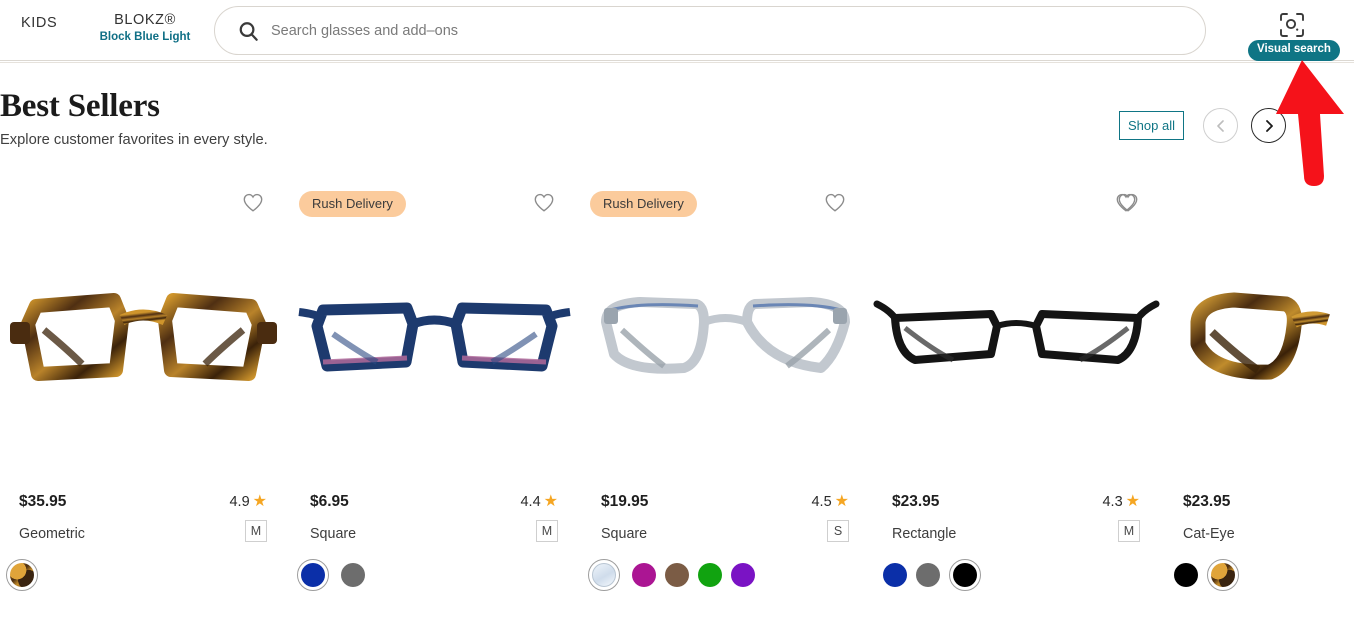 The image size is (1354, 627). Describe the element at coordinates (710, 575) in the screenshot. I see `color-swatch-green` at that location.